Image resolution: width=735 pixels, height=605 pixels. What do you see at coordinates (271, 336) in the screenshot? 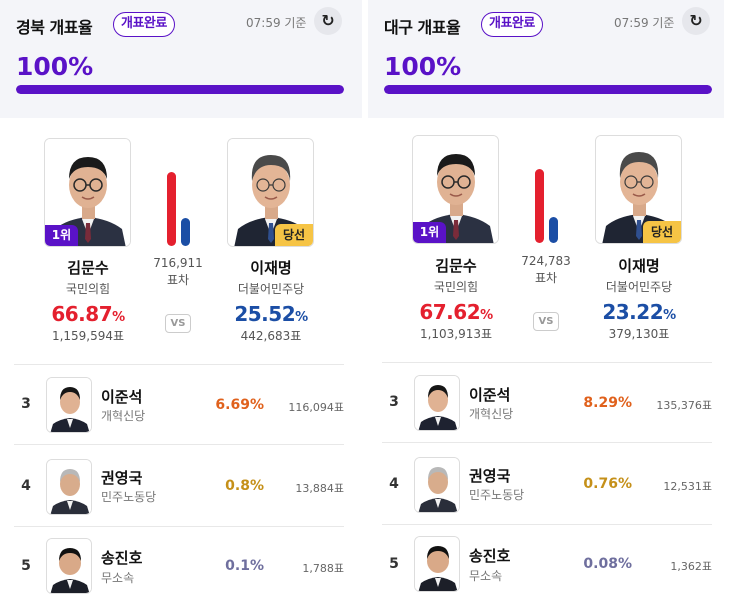
I see `winner-votes: 442,683표` at bounding box center [271, 336].